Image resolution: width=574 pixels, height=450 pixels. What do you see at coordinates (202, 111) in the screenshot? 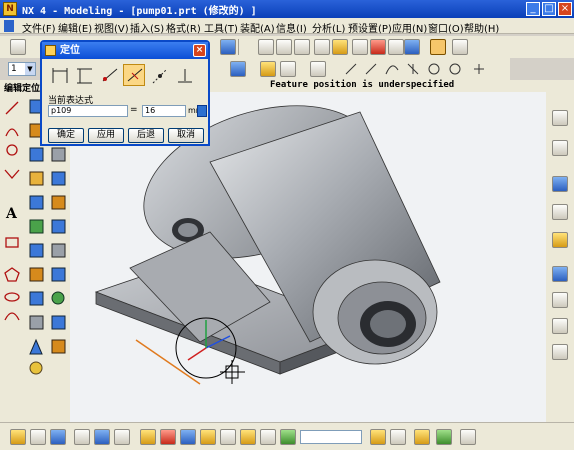
I see `expression-options-button` at bounding box center [202, 111].